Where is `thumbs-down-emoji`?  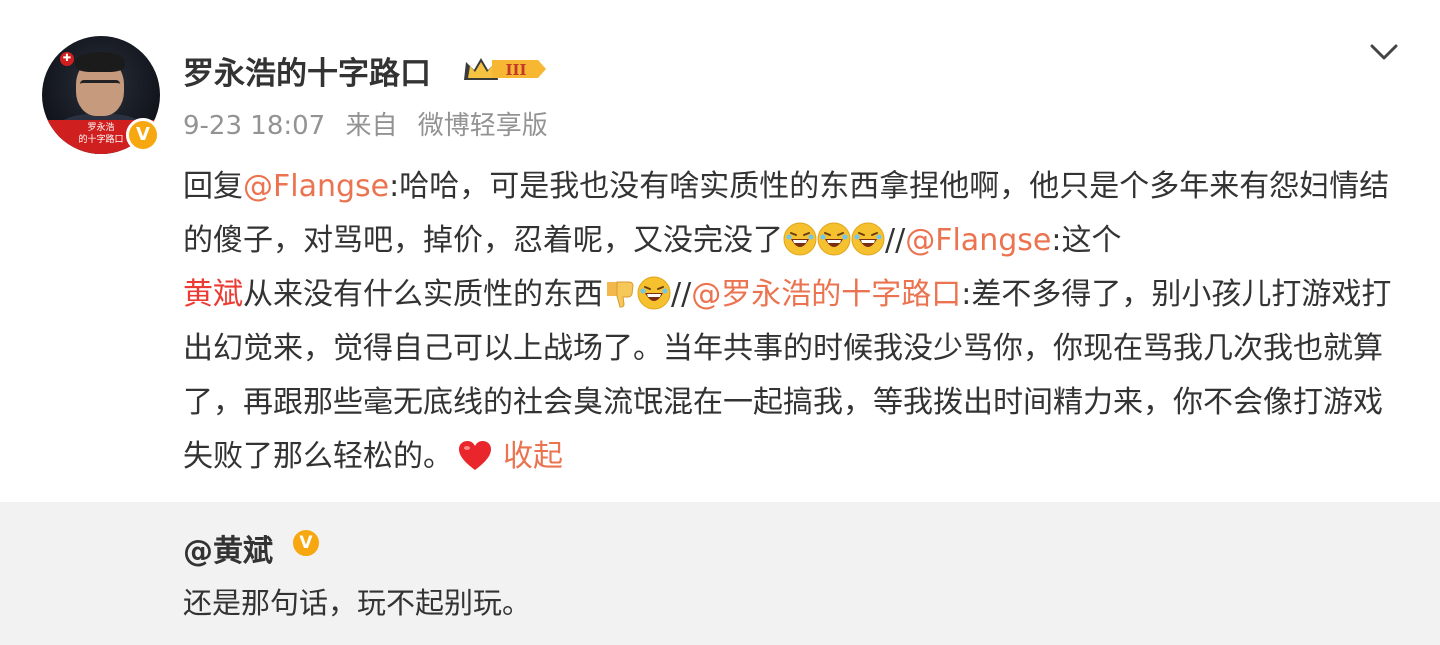 thumbs-down-emoji is located at coordinates (620, 294).